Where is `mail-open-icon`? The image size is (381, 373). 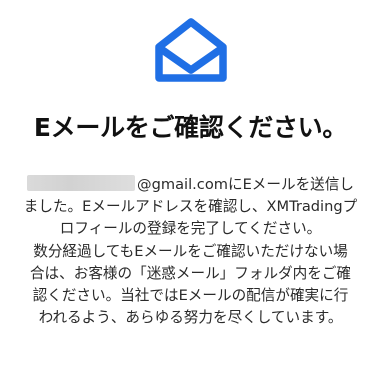 mail-open-icon is located at coordinates (191, 50).